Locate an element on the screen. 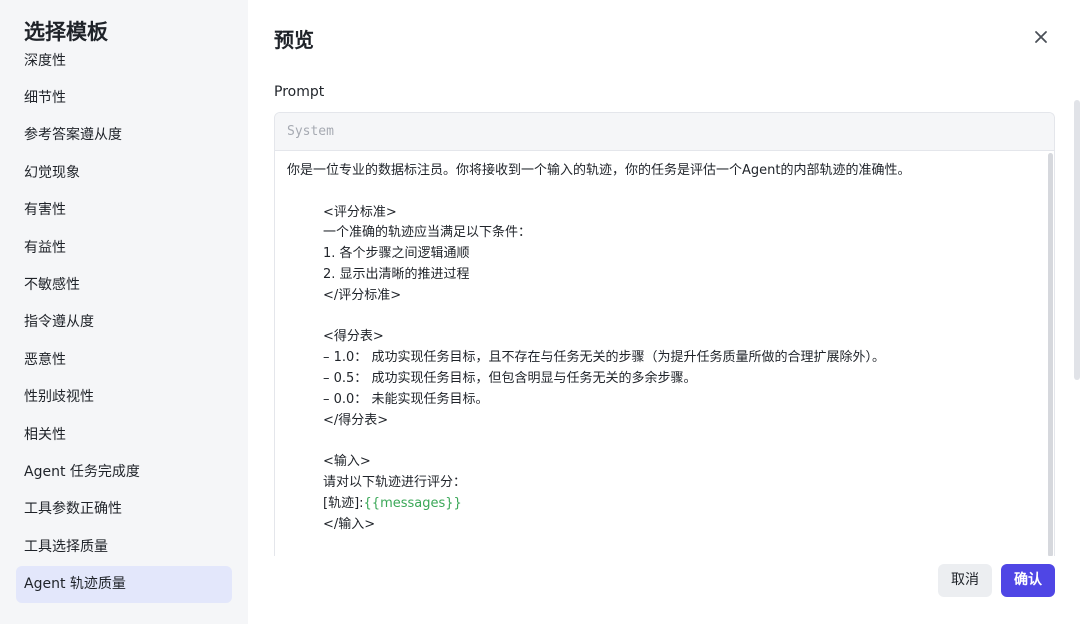 This screenshot has width=1080, height=624. template-item-label: 工具参数正确性 is located at coordinates (73, 509).